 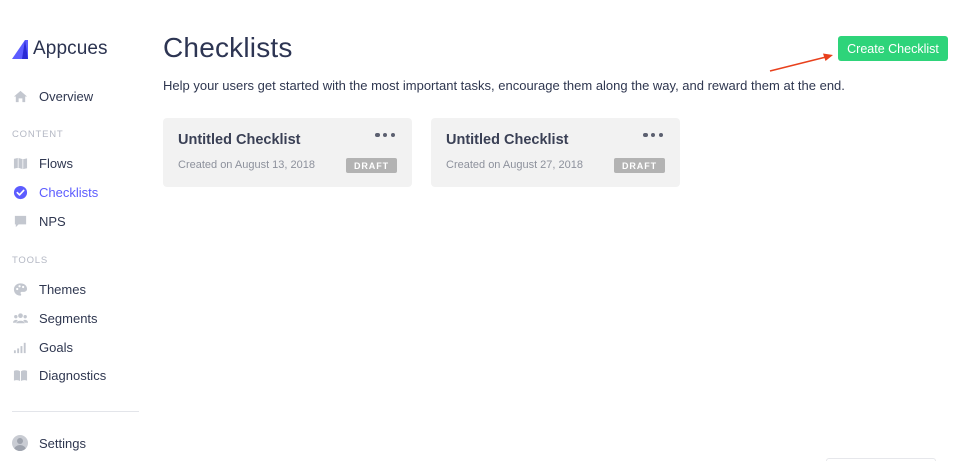 What do you see at coordinates (20, 289) in the screenshot?
I see `palette-icon` at bounding box center [20, 289].